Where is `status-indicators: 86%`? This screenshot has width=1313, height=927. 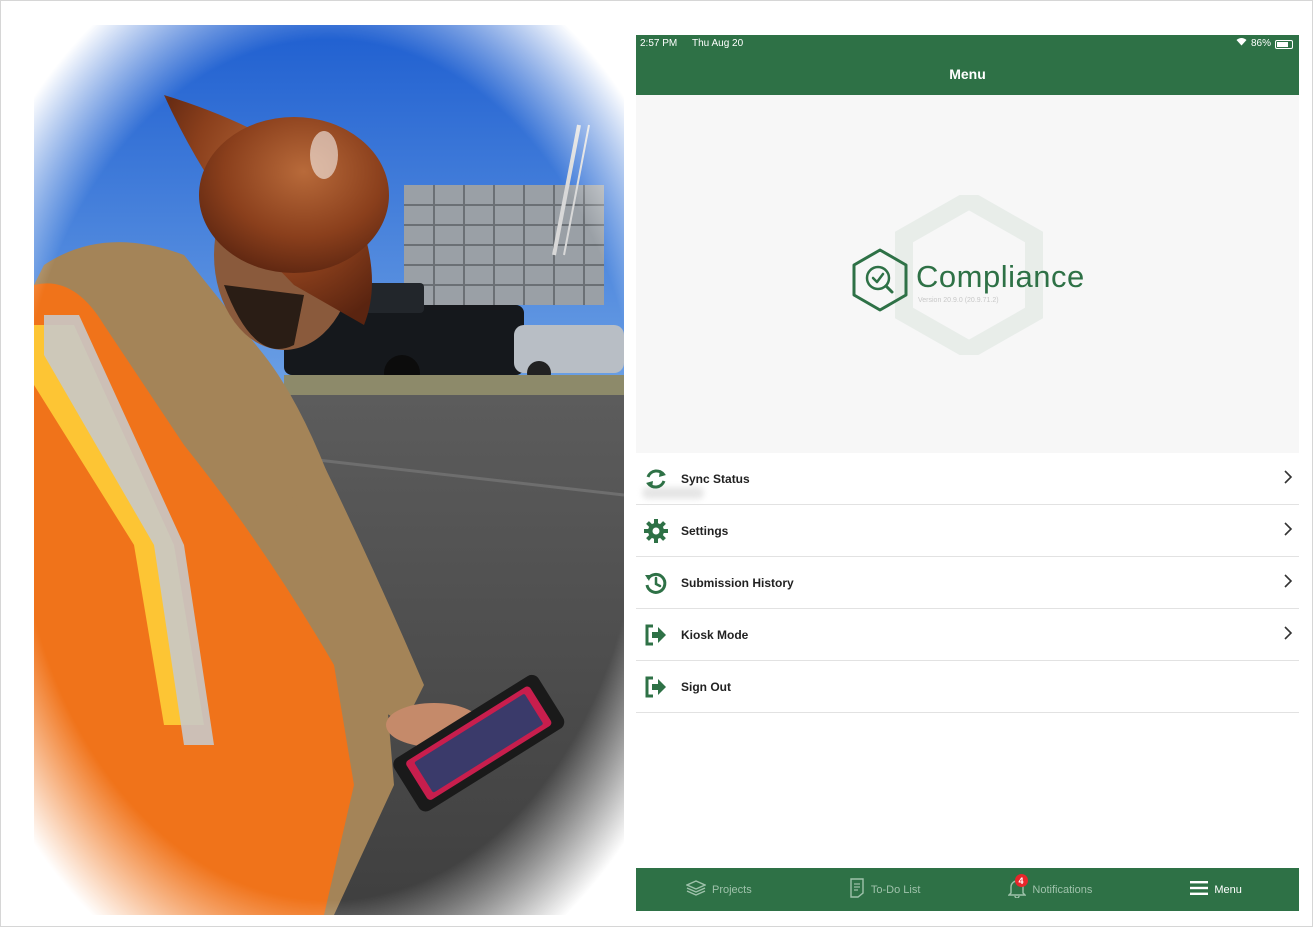 status-indicators: 86% is located at coordinates (1264, 44).